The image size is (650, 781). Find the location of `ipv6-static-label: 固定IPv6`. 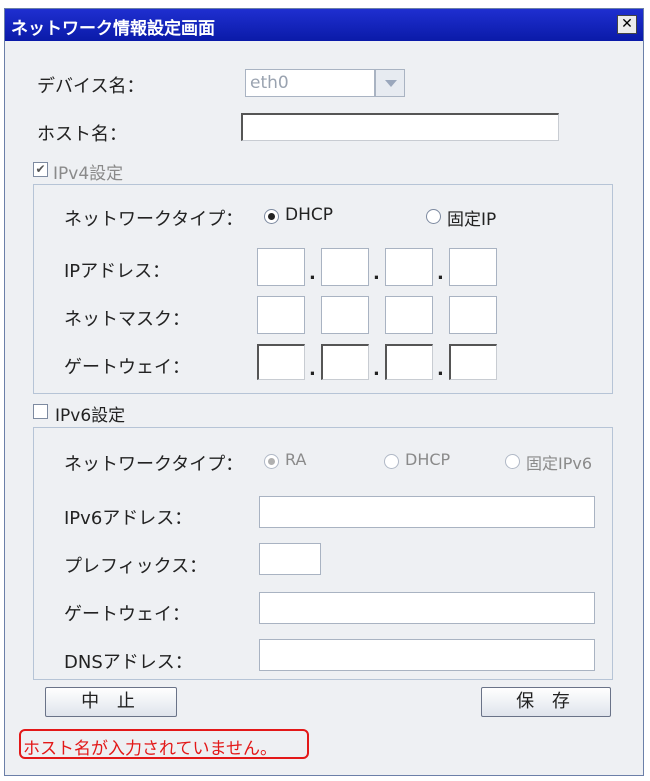

ipv6-static-label: 固定IPv6 is located at coordinates (559, 463).